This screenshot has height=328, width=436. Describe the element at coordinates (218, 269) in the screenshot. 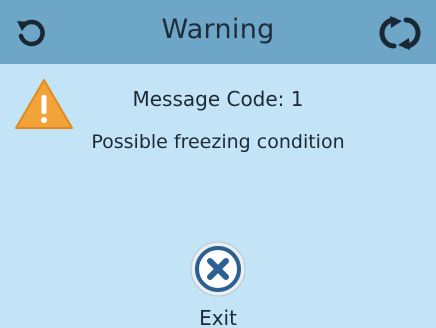

I see `exit-button` at that location.